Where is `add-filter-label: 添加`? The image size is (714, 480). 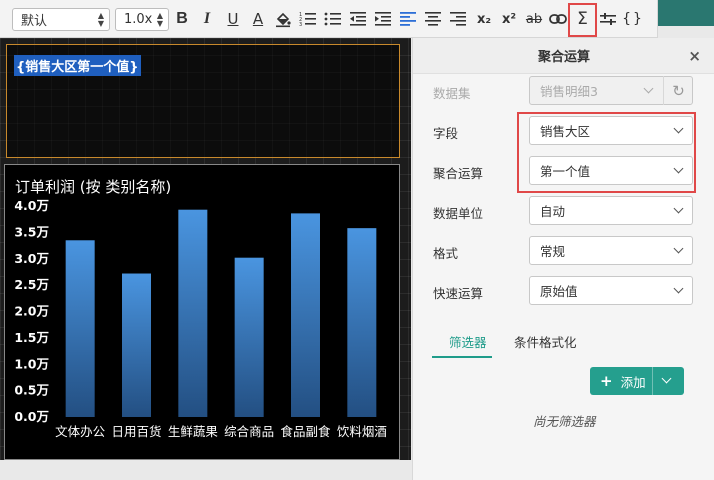
add-filter-label: 添加 is located at coordinates (633, 382).